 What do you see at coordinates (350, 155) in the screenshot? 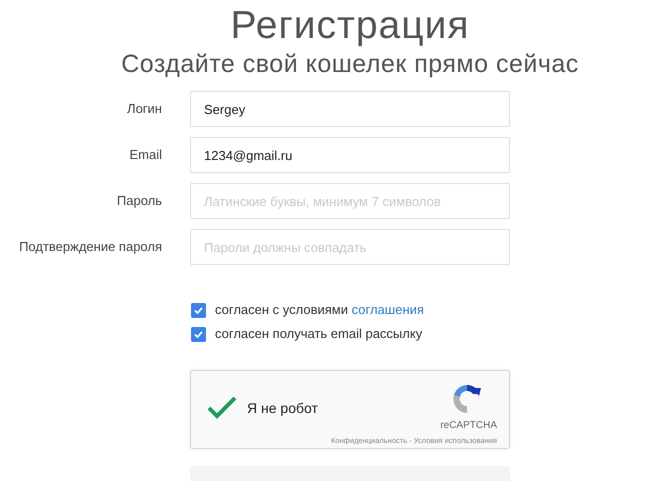
I see `input-field: 1234@gmail.ru` at bounding box center [350, 155].